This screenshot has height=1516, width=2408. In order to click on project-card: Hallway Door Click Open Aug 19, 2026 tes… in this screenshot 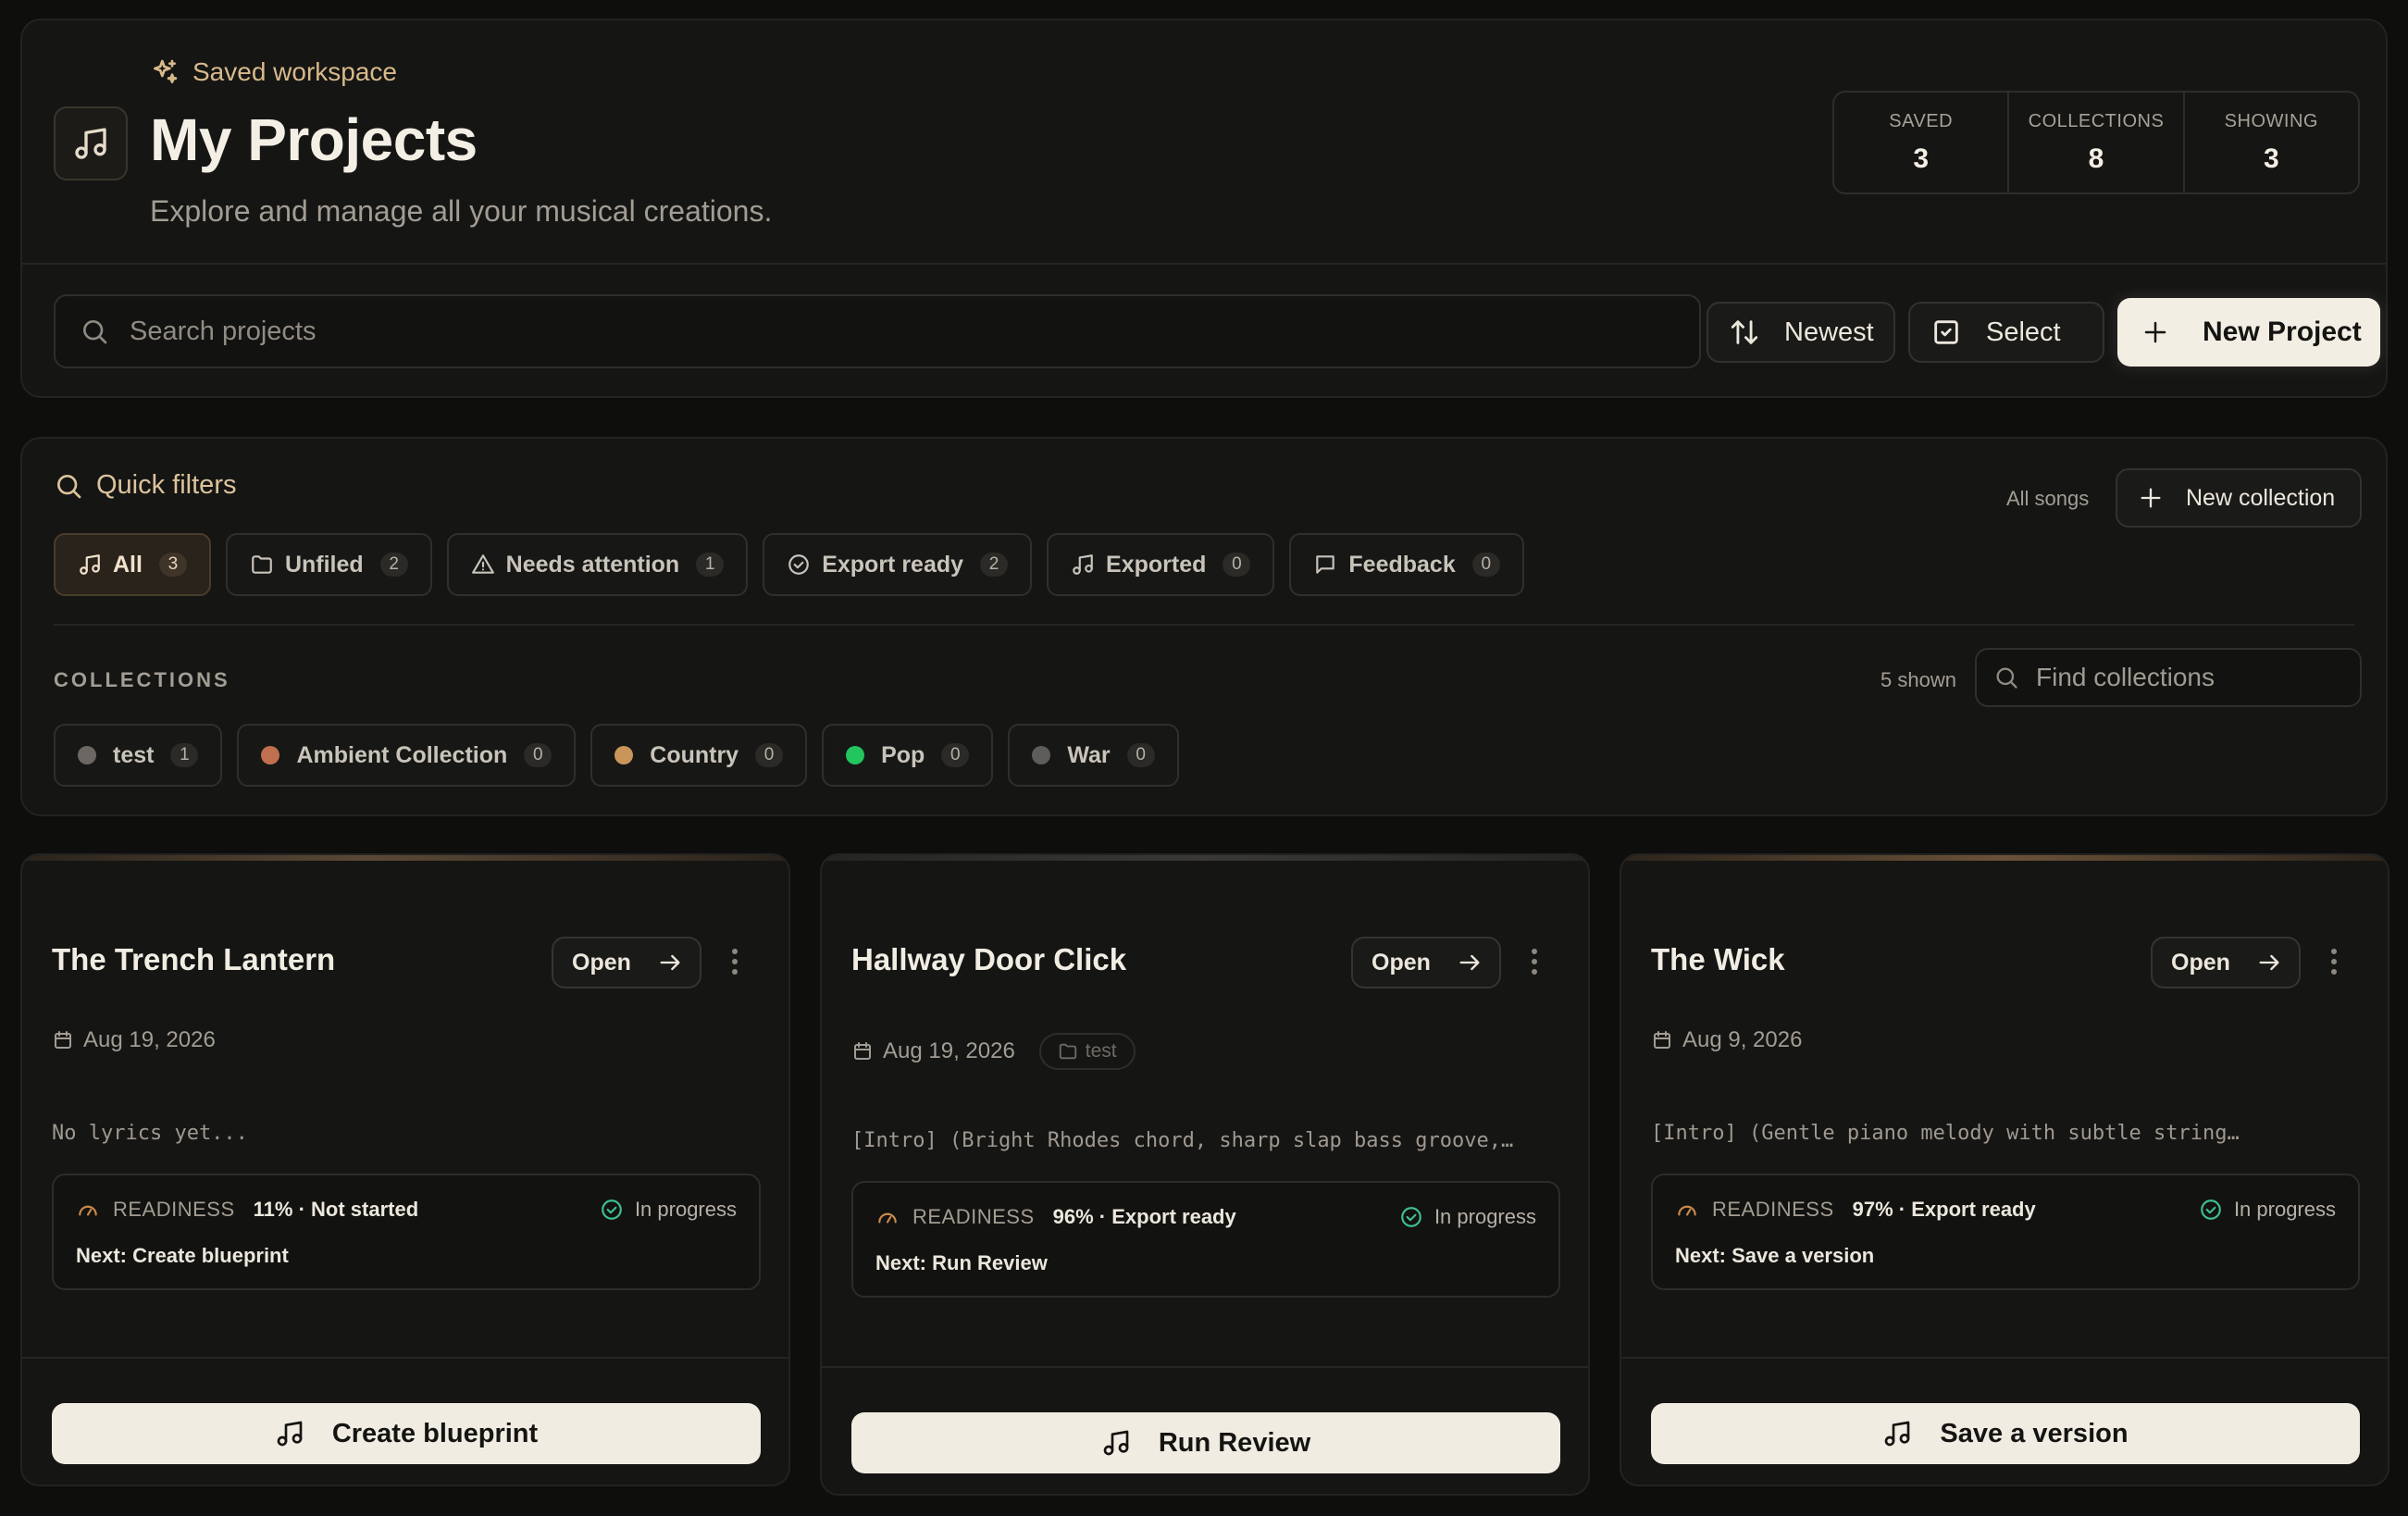, I will do `click(1205, 1174)`.